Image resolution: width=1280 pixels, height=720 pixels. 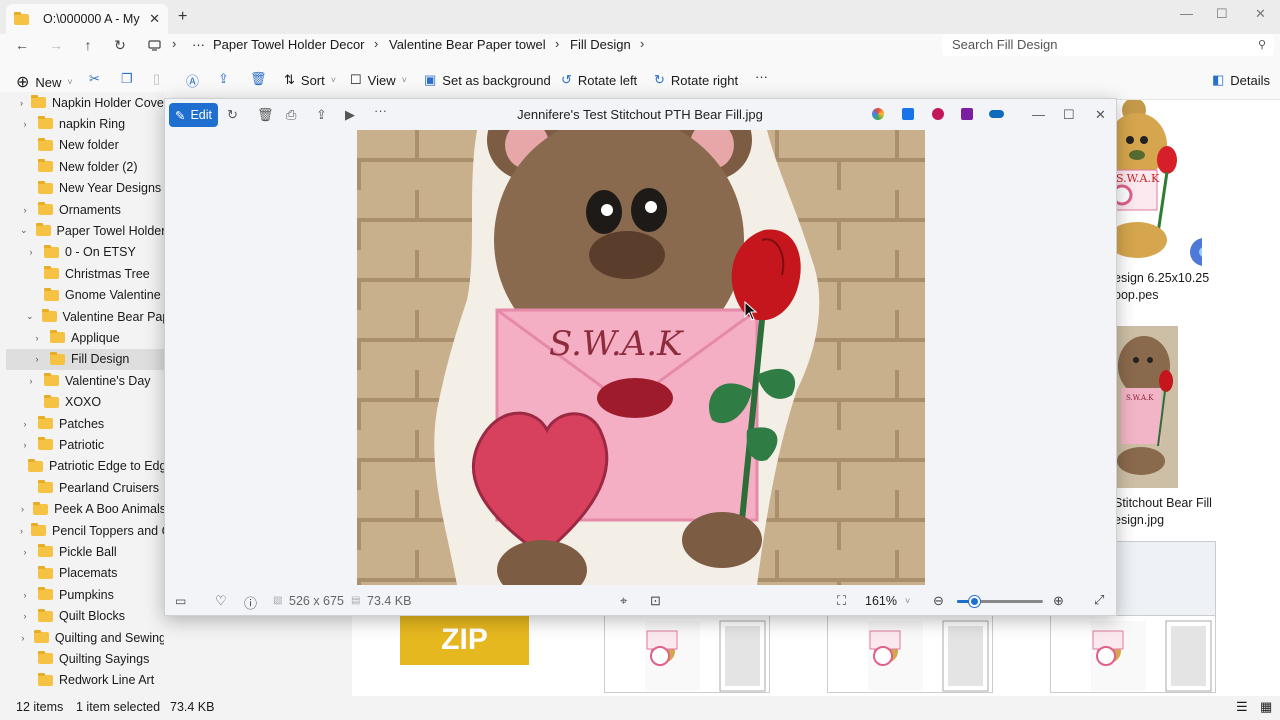 What do you see at coordinates (464, 640) in the screenshot?
I see `zip-file-icon: ZIP` at bounding box center [464, 640].